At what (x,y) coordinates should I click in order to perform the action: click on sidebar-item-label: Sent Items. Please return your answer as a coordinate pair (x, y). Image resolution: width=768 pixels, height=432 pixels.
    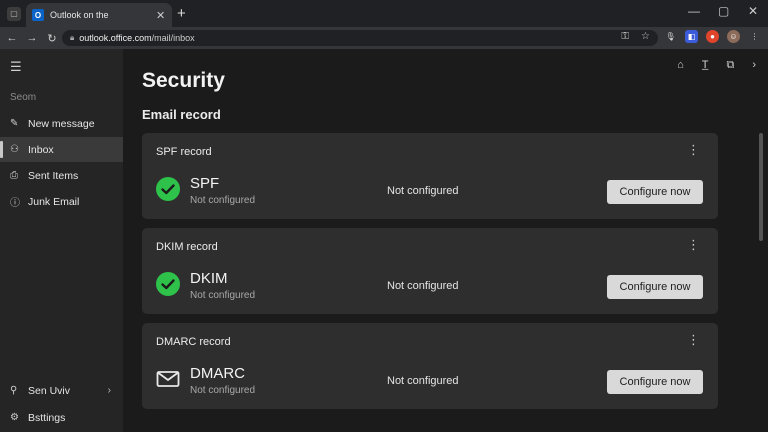
    Looking at the image, I should click on (53, 175).